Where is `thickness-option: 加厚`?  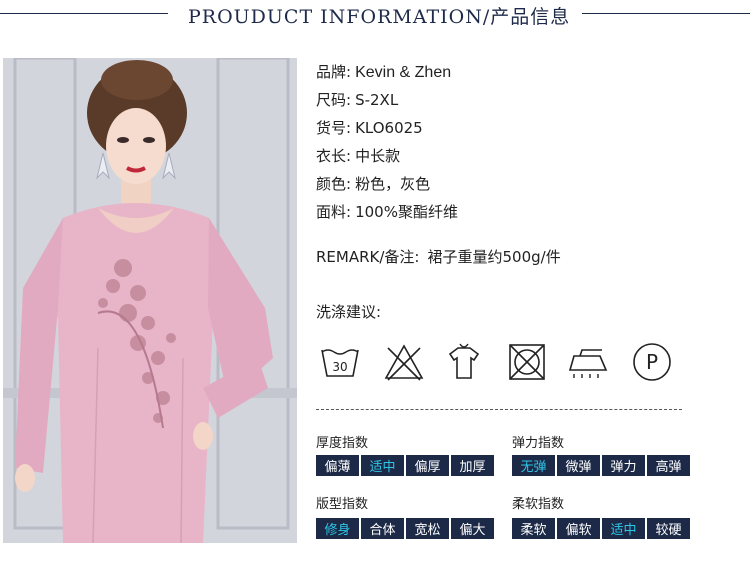
thickness-option: 加厚 is located at coordinates (472, 465).